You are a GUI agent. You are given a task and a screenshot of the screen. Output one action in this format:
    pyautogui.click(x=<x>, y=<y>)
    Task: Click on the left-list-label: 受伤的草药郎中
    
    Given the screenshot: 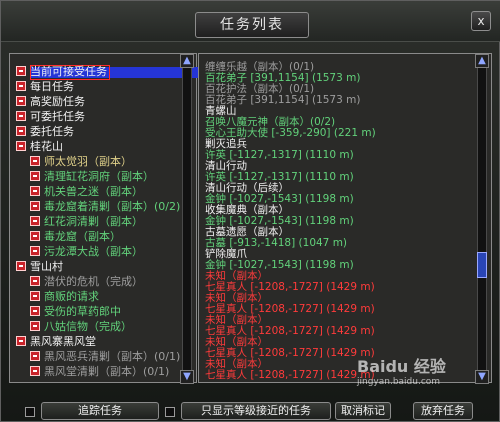 What is the action you would take?
    pyautogui.click(x=82, y=311)
    